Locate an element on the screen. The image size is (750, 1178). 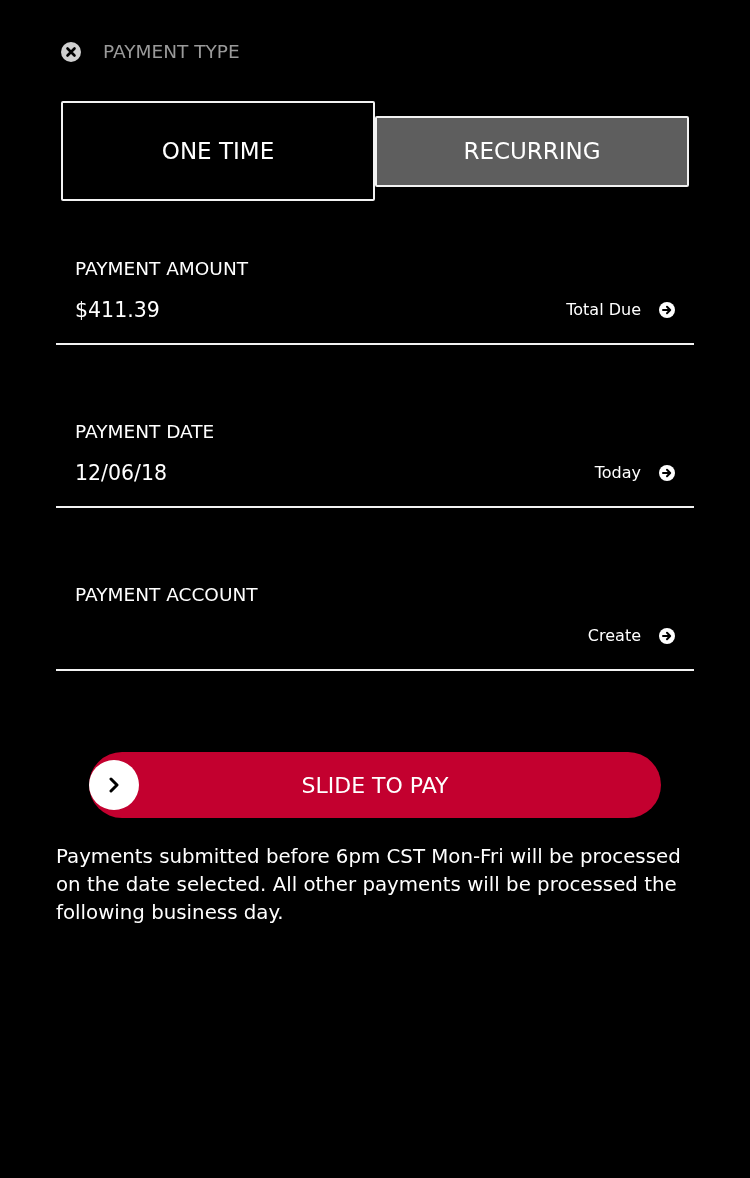
section-title: PAYMENT TYPE is located at coordinates (171, 52).